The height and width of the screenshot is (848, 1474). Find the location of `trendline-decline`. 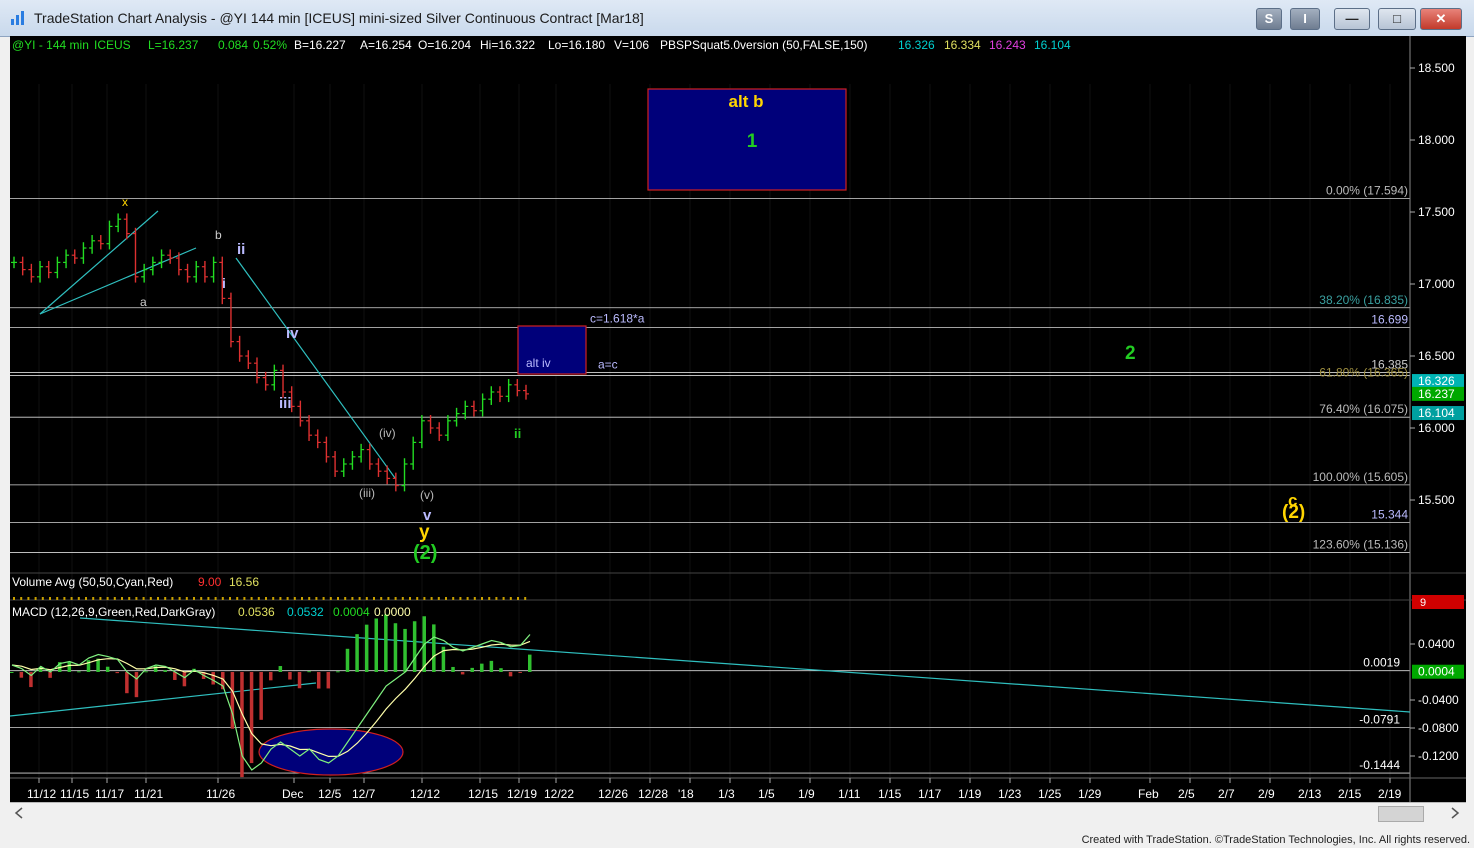

trendline-decline is located at coordinates (315, 368).